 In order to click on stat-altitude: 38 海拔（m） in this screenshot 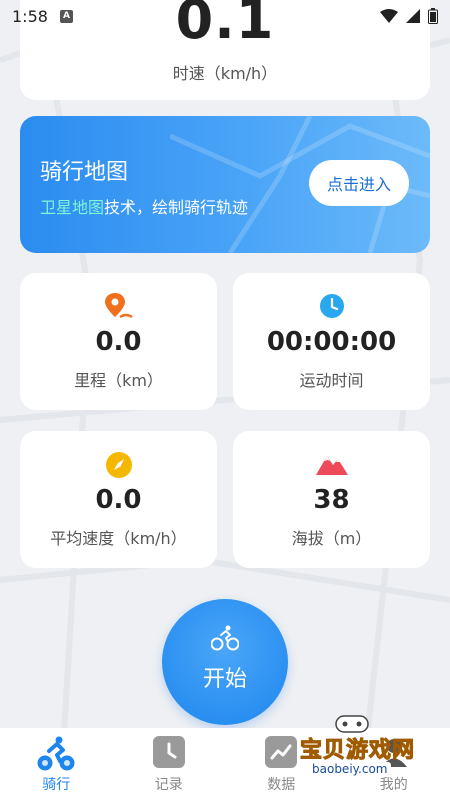, I will do `click(331, 499)`.